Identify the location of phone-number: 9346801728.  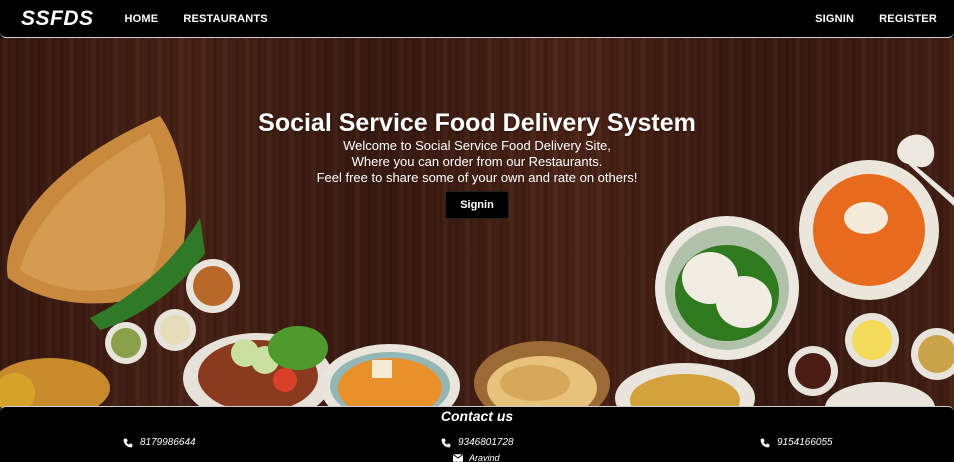
(486, 442).